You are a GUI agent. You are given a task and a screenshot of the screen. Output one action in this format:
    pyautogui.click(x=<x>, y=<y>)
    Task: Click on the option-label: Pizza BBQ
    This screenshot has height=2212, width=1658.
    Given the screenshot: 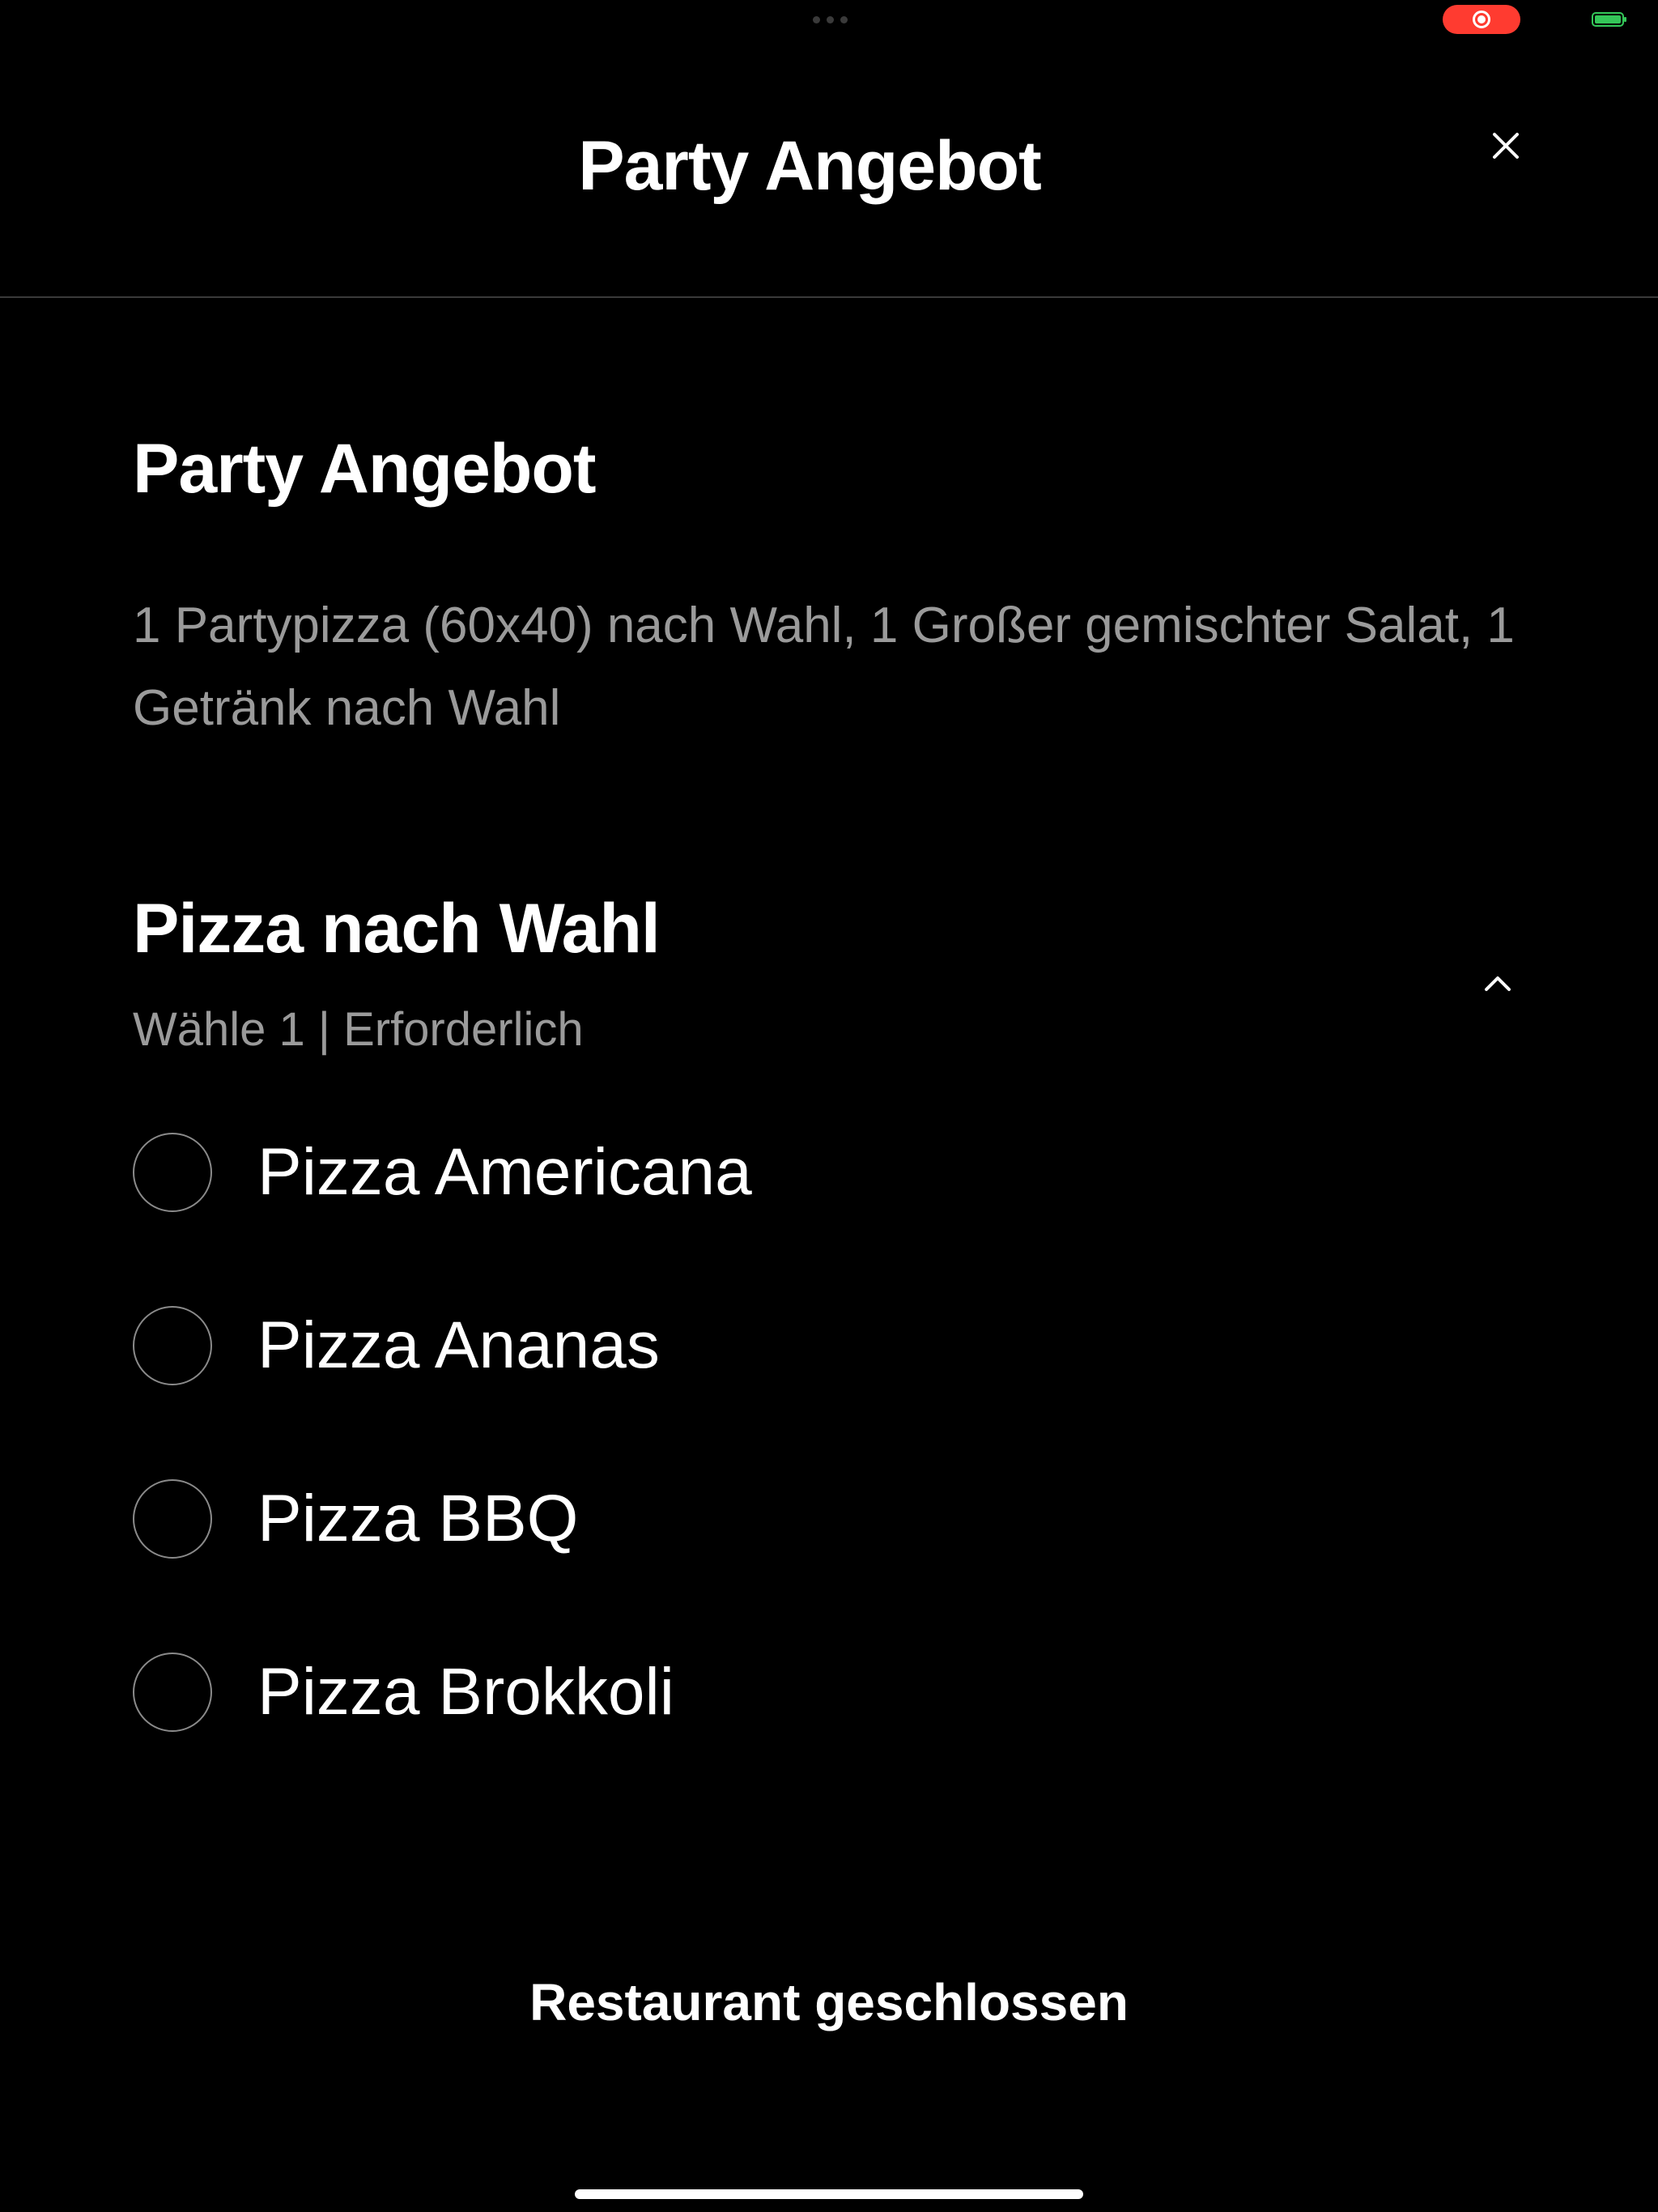 What is the action you would take?
    pyautogui.click(x=418, y=1519)
    